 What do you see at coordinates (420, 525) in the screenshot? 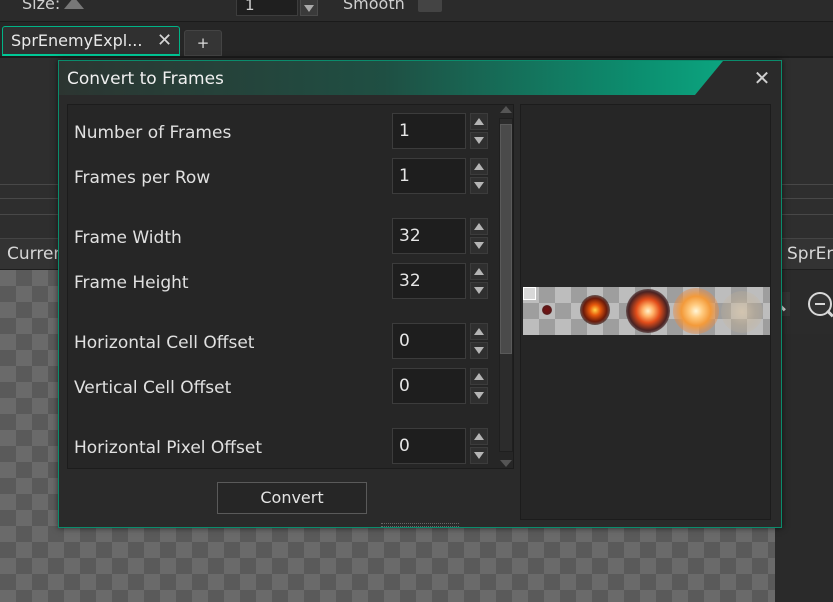
I see `resize-grip` at bounding box center [420, 525].